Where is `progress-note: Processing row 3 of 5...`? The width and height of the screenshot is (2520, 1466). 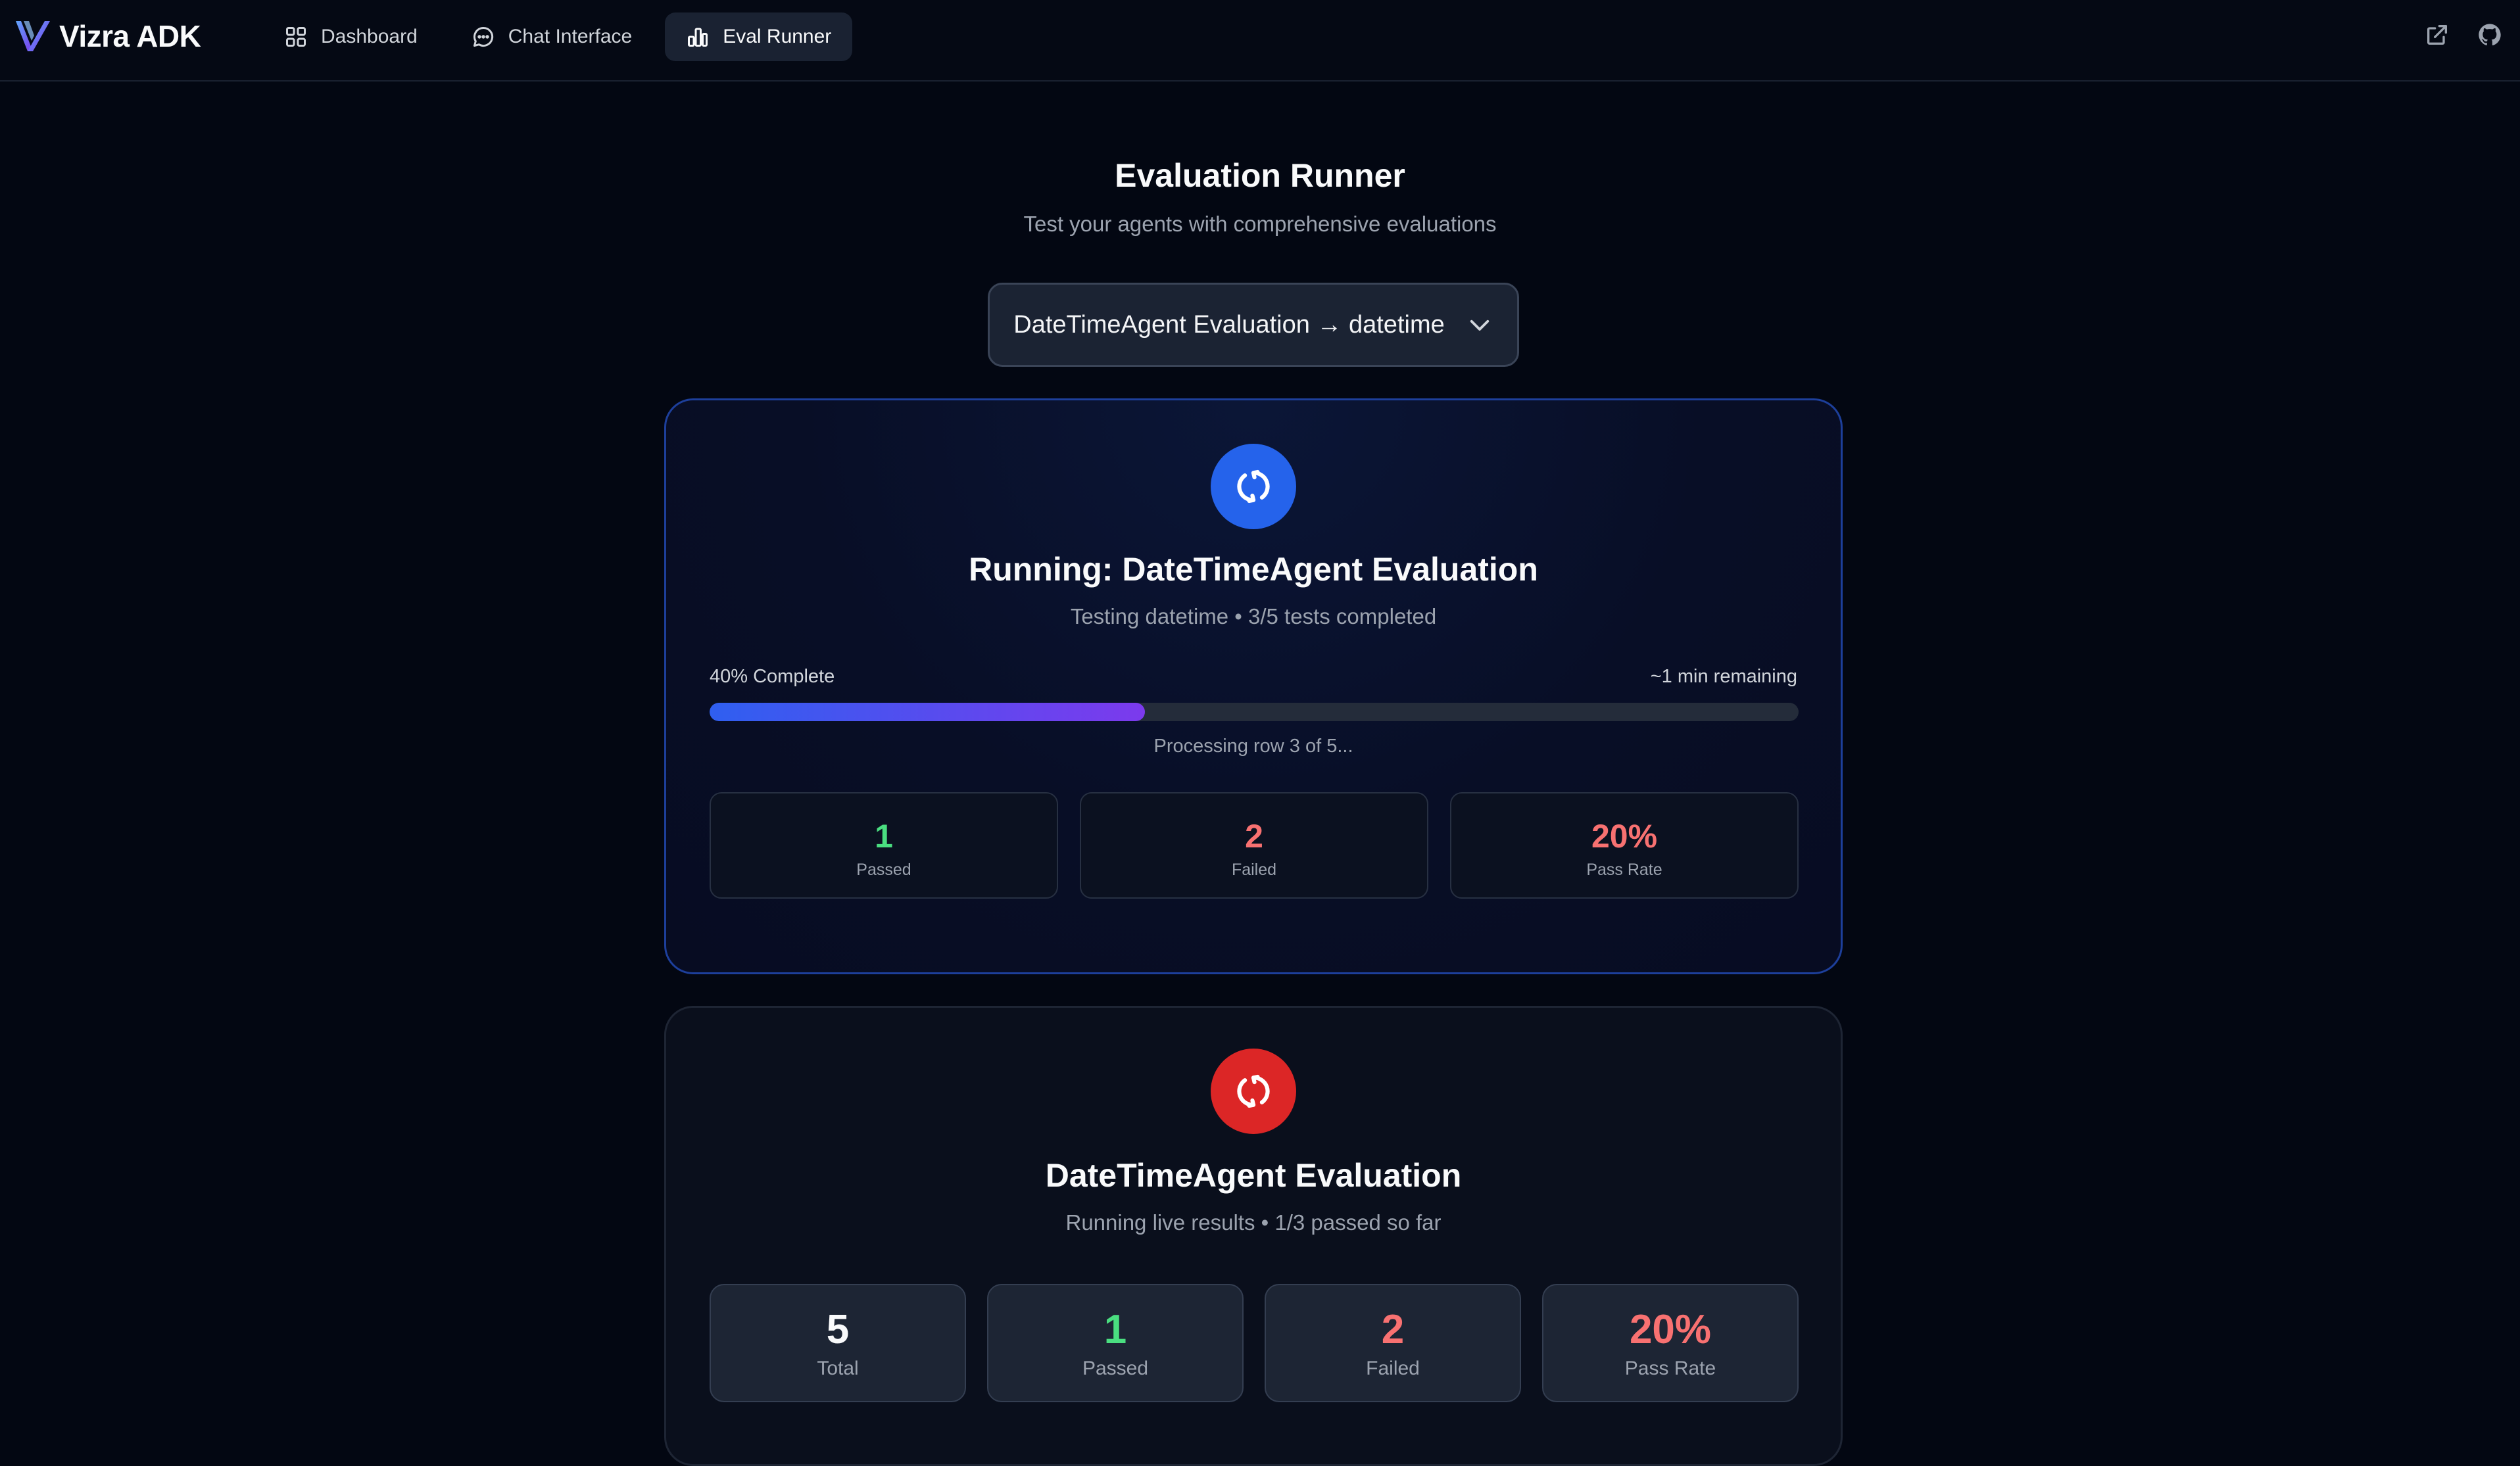 progress-note: Processing row 3 of 5... is located at coordinates (1253, 747).